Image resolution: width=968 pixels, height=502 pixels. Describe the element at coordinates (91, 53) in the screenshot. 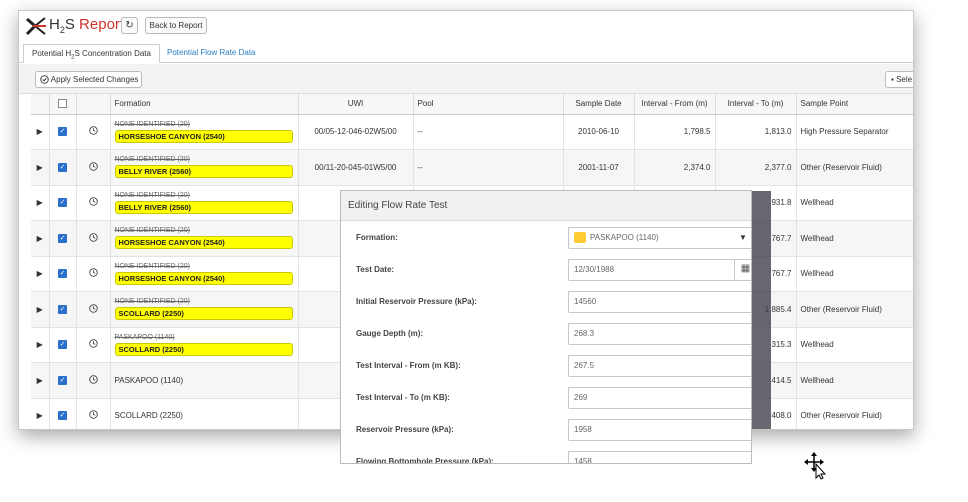

I see `tab-h2s-concentration: Potential H2S Concentration Data` at that location.